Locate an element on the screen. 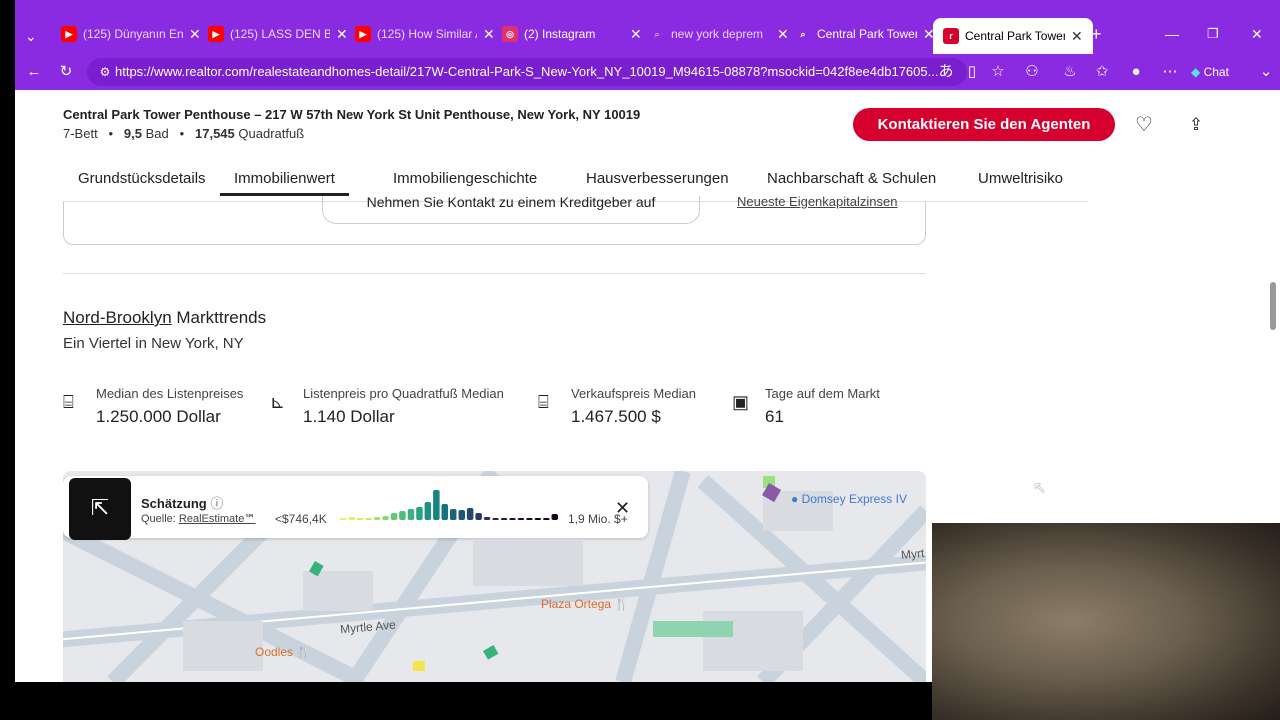 The image size is (1280, 720). reader-icon: ▯ is located at coordinates (972, 72).